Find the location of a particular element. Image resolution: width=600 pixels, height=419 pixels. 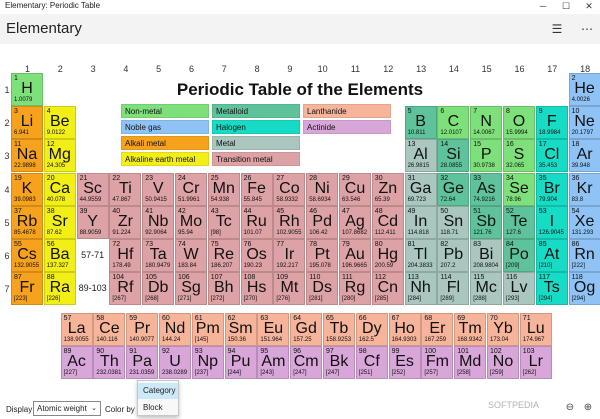

element-cell-gd: 64 Gd 157.25 is located at coordinates (306, 329).